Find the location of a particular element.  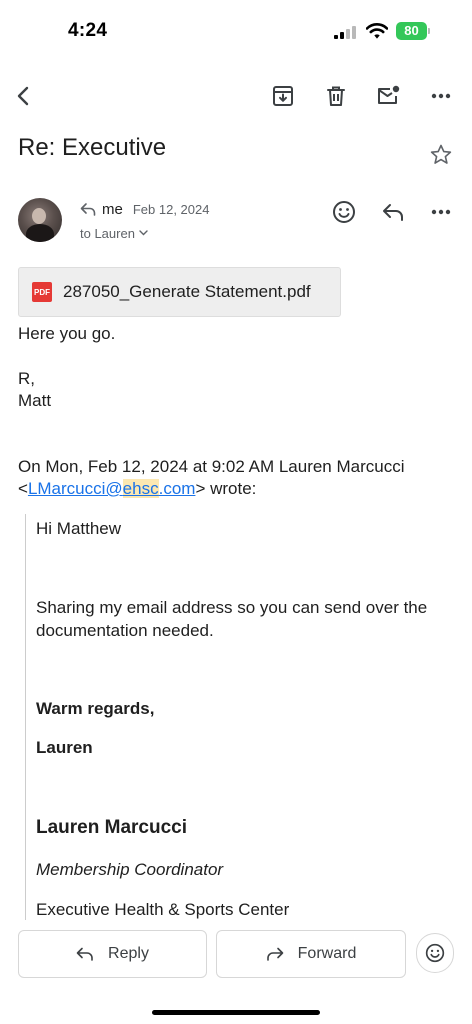

back-arrow-icon is located at coordinates (23, 96).